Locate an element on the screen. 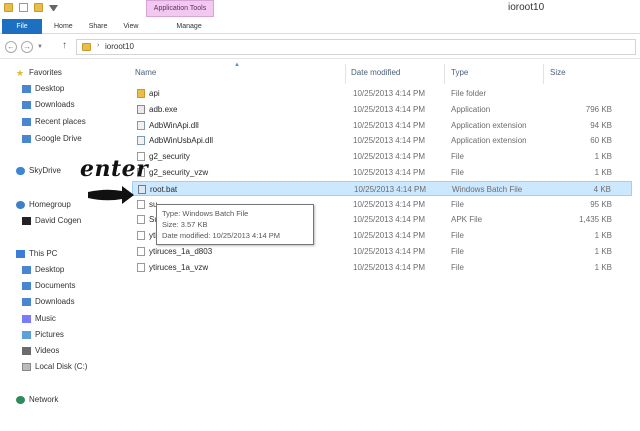  address-bar: › ioroot10 is located at coordinates (356, 47).